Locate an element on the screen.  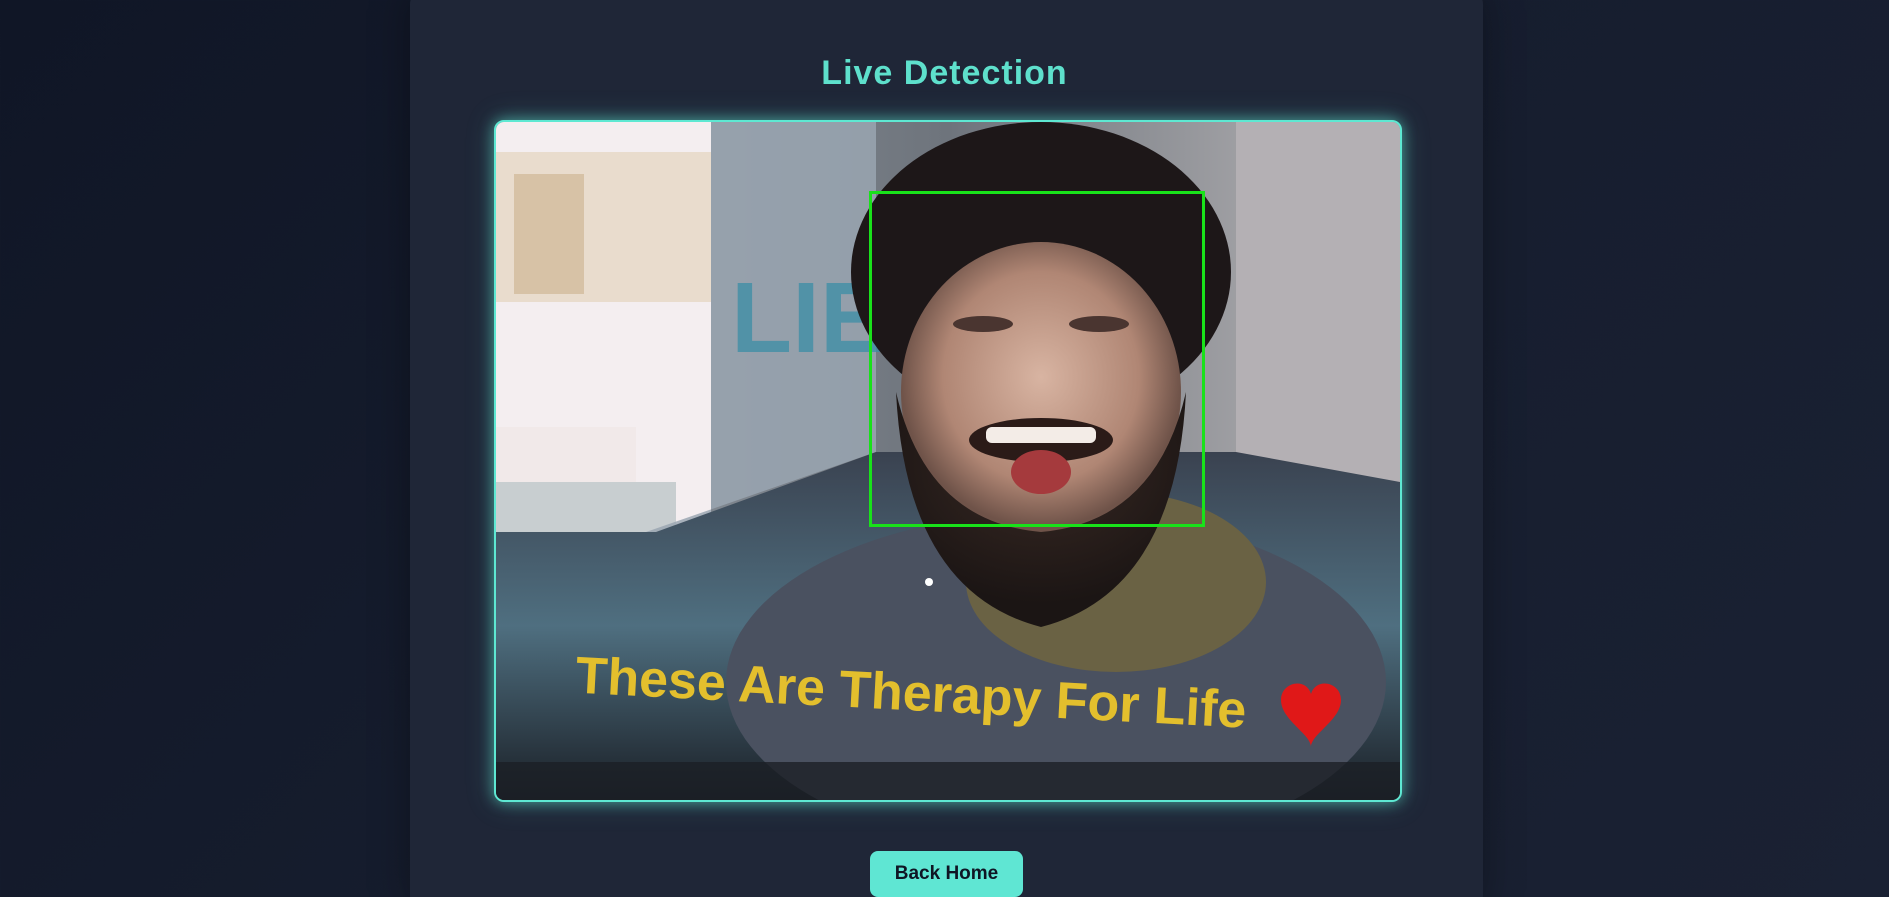
back-home-button: Back Home is located at coordinates (946, 874).